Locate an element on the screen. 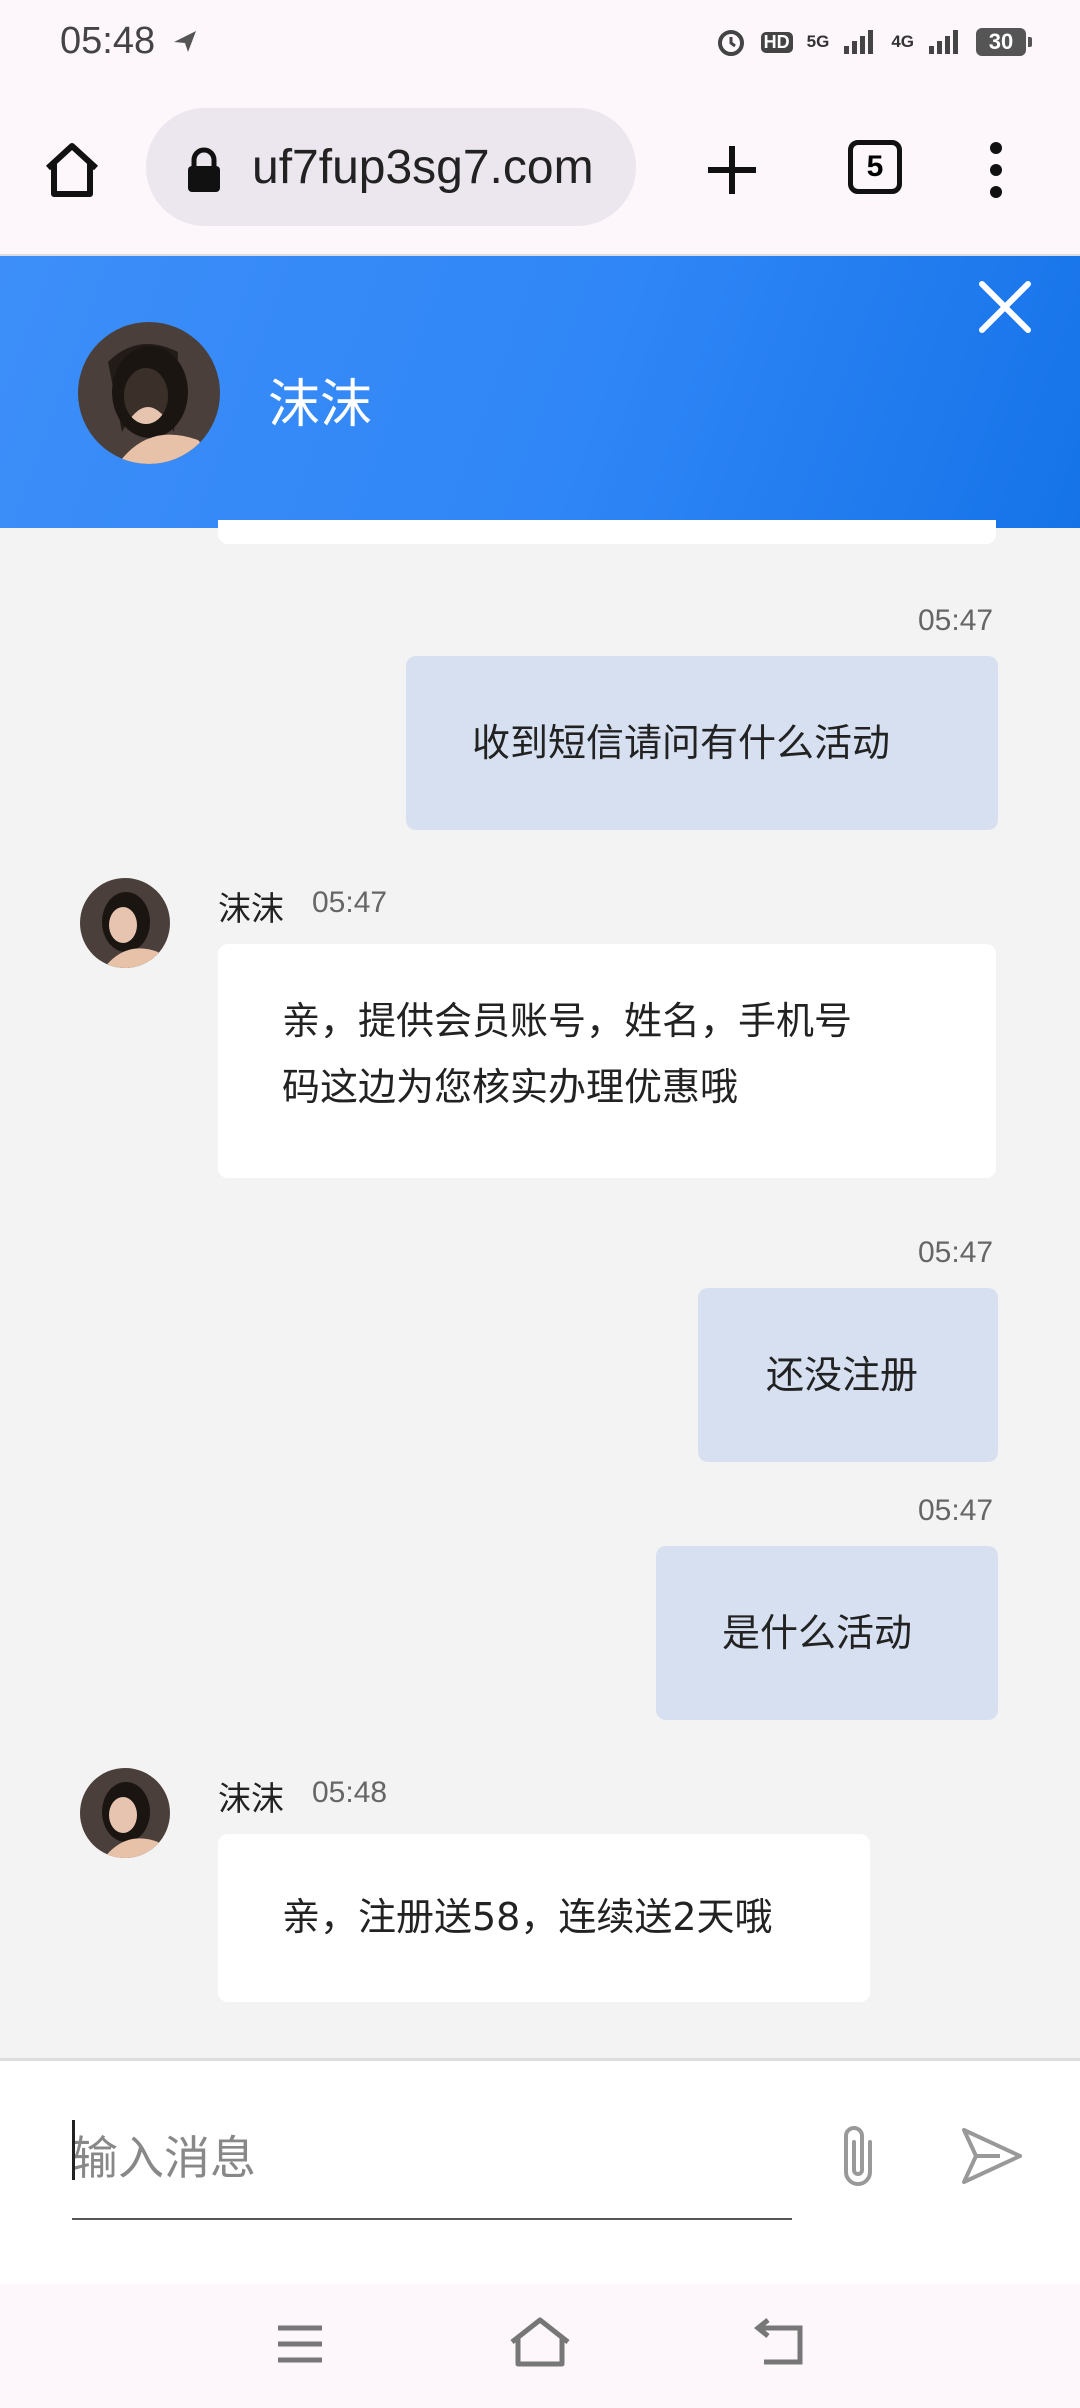  my-message-bubble: 还没注册 is located at coordinates (848, 1375).